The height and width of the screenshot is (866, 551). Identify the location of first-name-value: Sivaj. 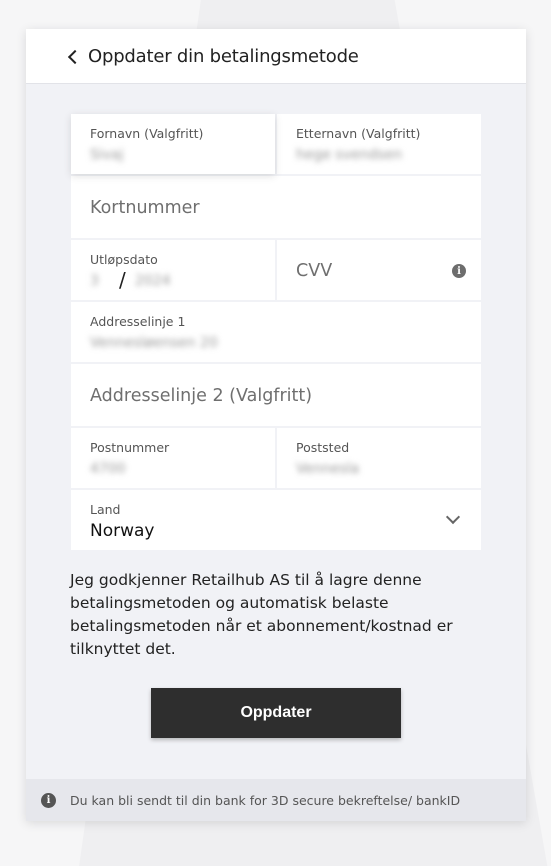
(107, 155).